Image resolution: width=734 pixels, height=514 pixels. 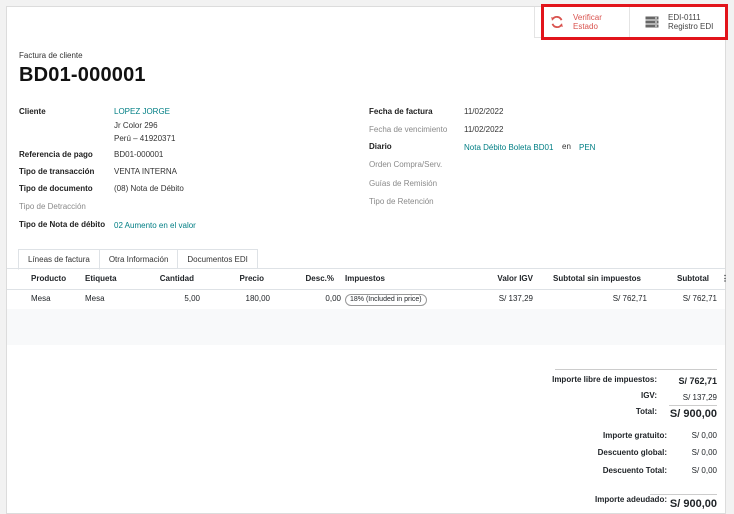 I want to click on transaction-type-label: Tipo de transacción, so click(x=57, y=171).